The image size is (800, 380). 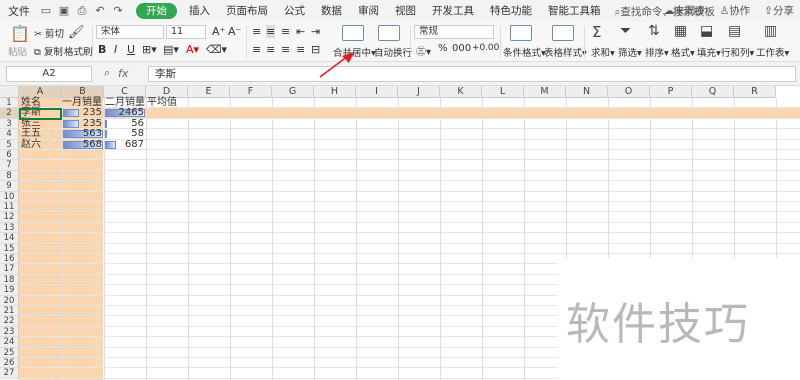 I want to click on merge-center-icon, so click(x=353, y=33).